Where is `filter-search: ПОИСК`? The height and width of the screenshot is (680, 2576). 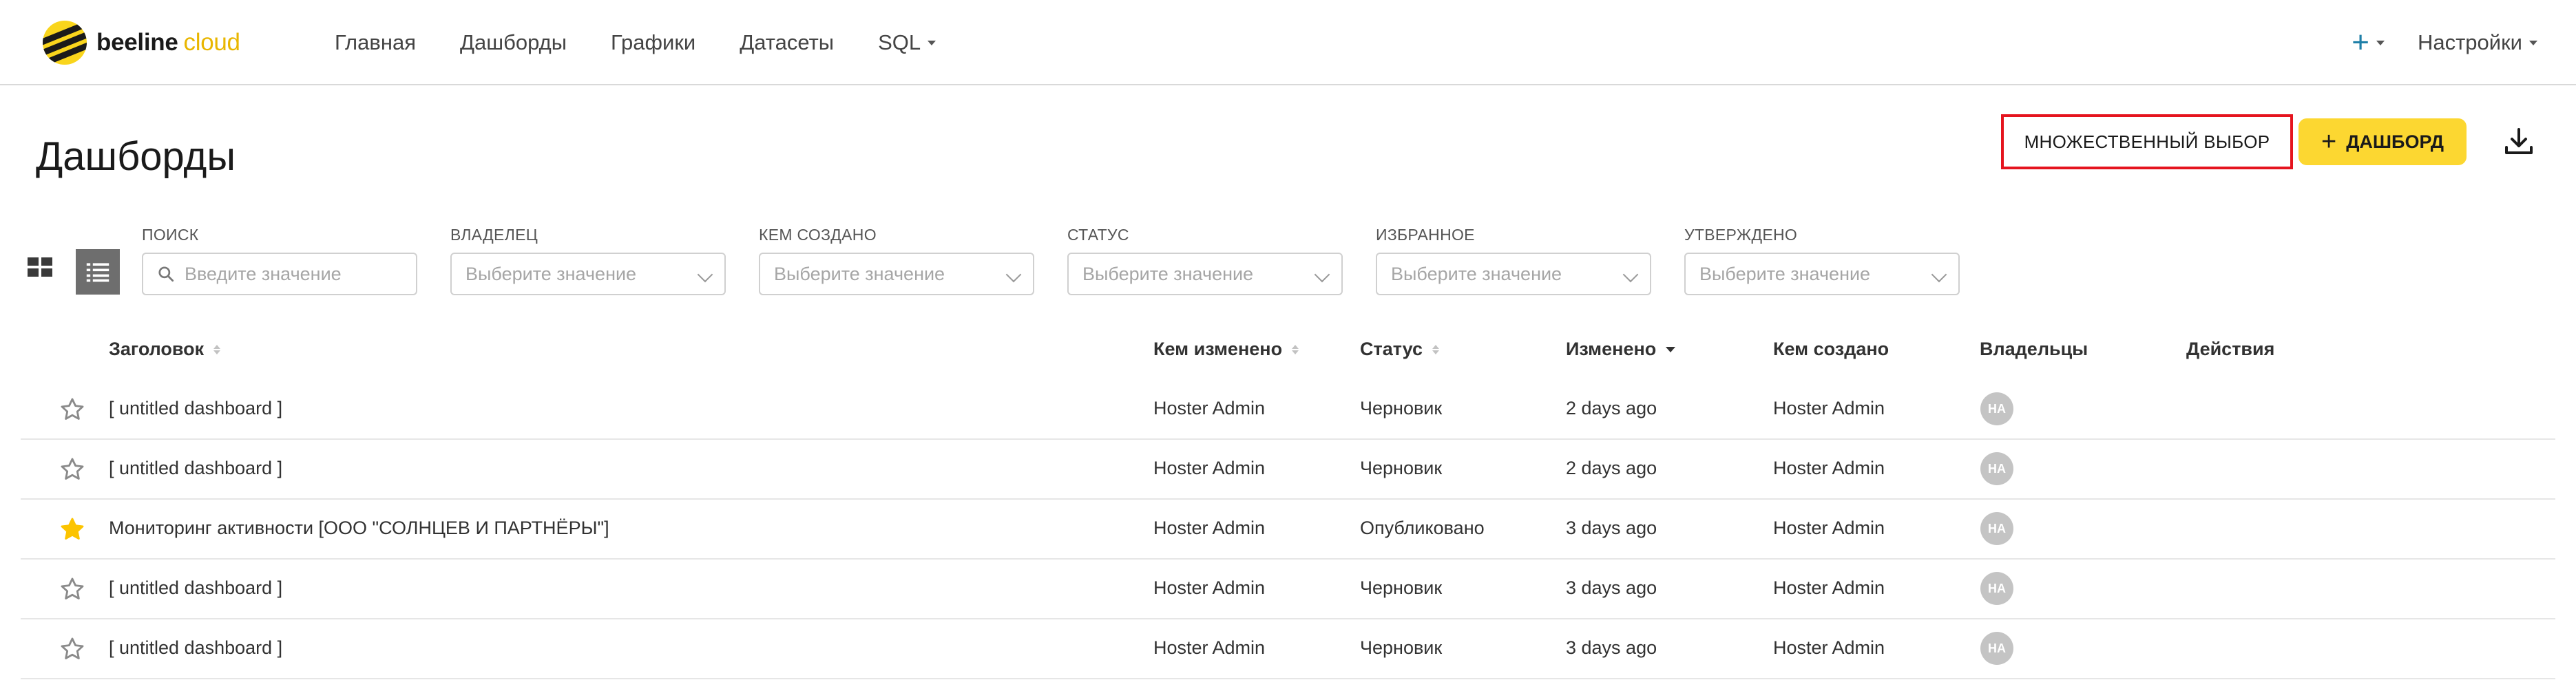 filter-search: ПОИСК is located at coordinates (279, 260).